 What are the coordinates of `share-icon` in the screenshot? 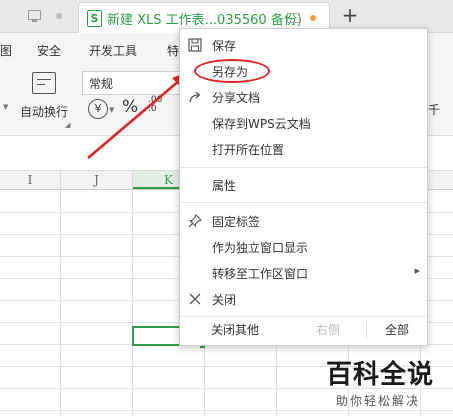 It's located at (195, 97).